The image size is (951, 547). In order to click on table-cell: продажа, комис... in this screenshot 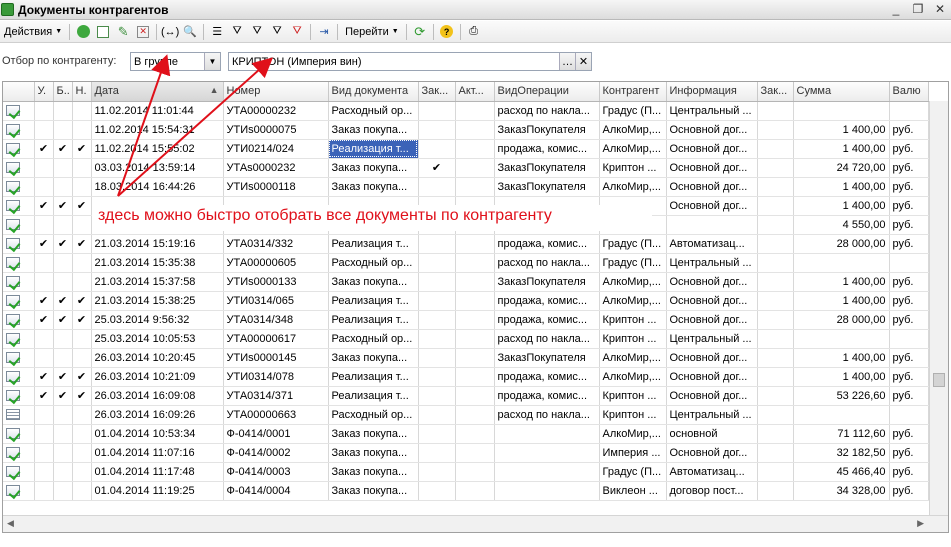, I will do `click(547, 244)`.